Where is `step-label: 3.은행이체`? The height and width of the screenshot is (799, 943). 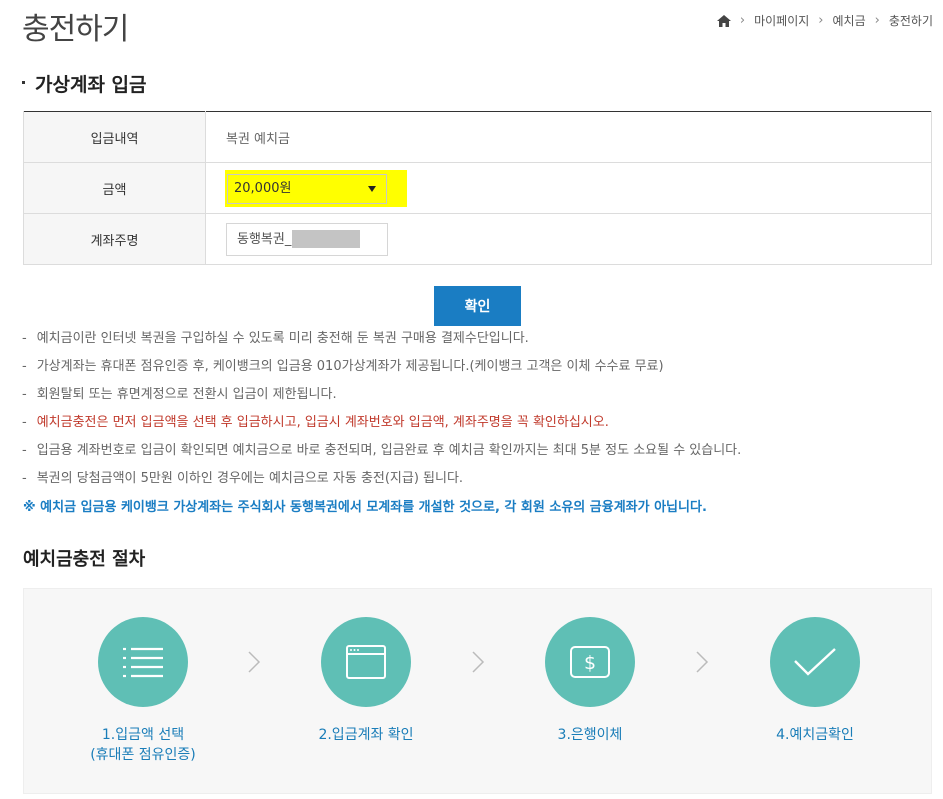
step-label: 3.은행이체 is located at coordinates (590, 735).